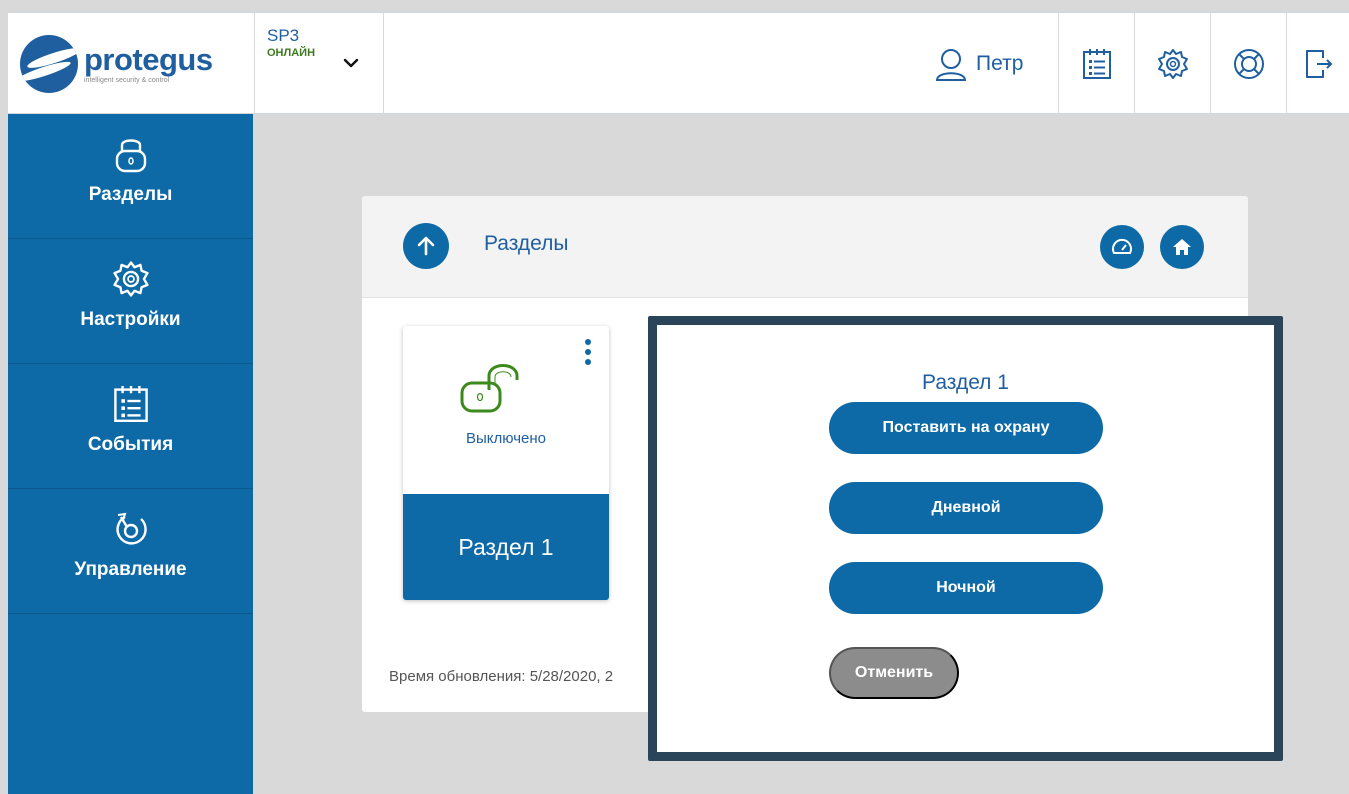  Describe the element at coordinates (966, 508) in the screenshot. I see `day-mode-button: Дневной` at that location.